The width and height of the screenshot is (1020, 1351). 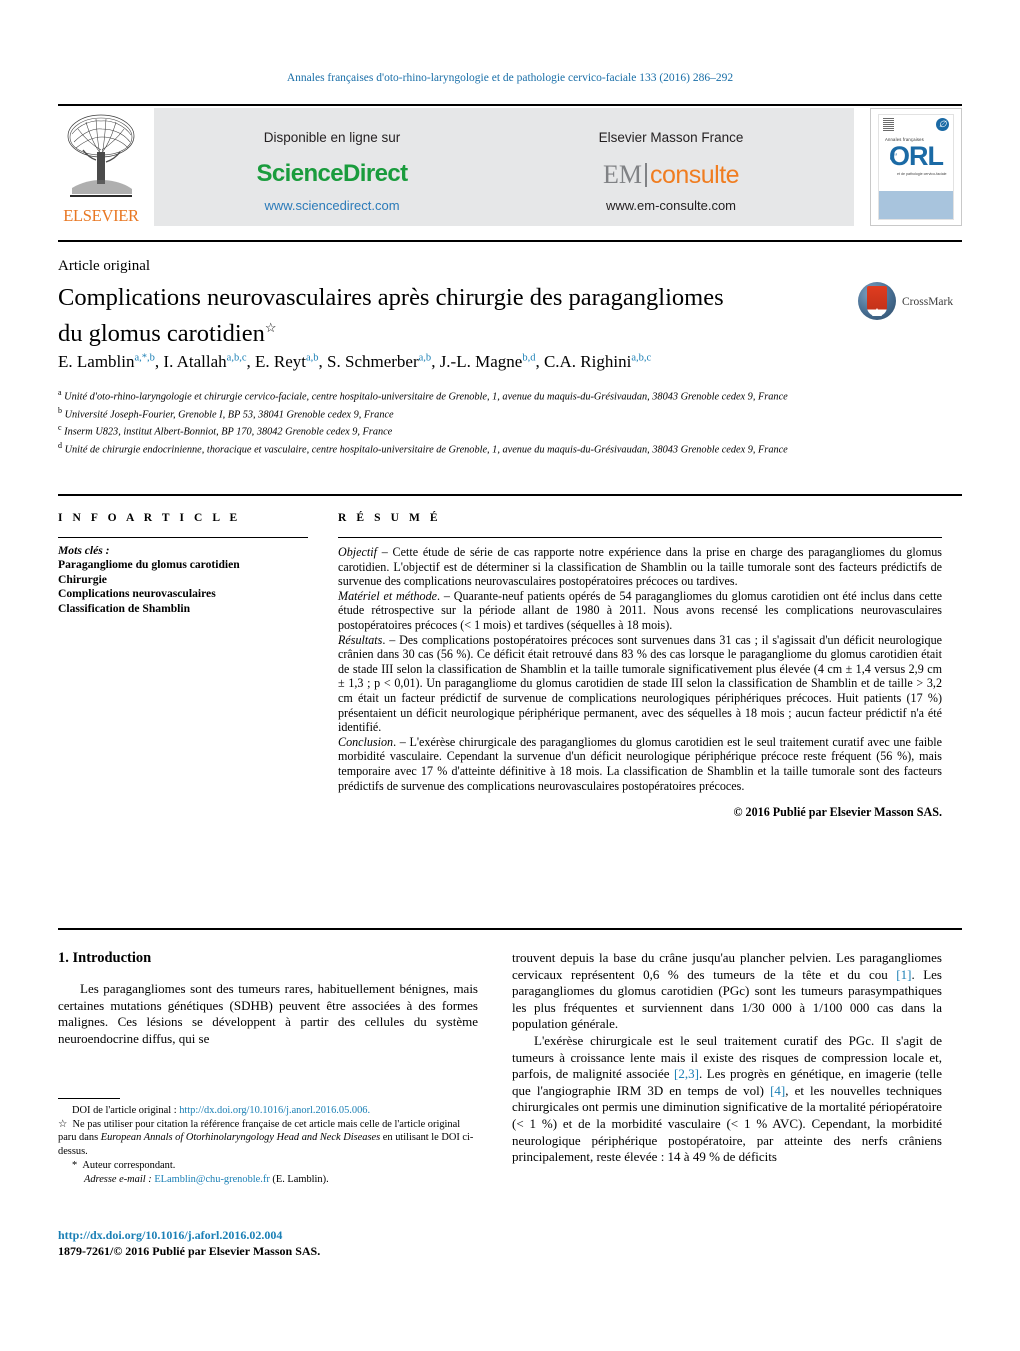 I want to click on emconsulte-brand-consulte: consulte, so click(x=694, y=175).